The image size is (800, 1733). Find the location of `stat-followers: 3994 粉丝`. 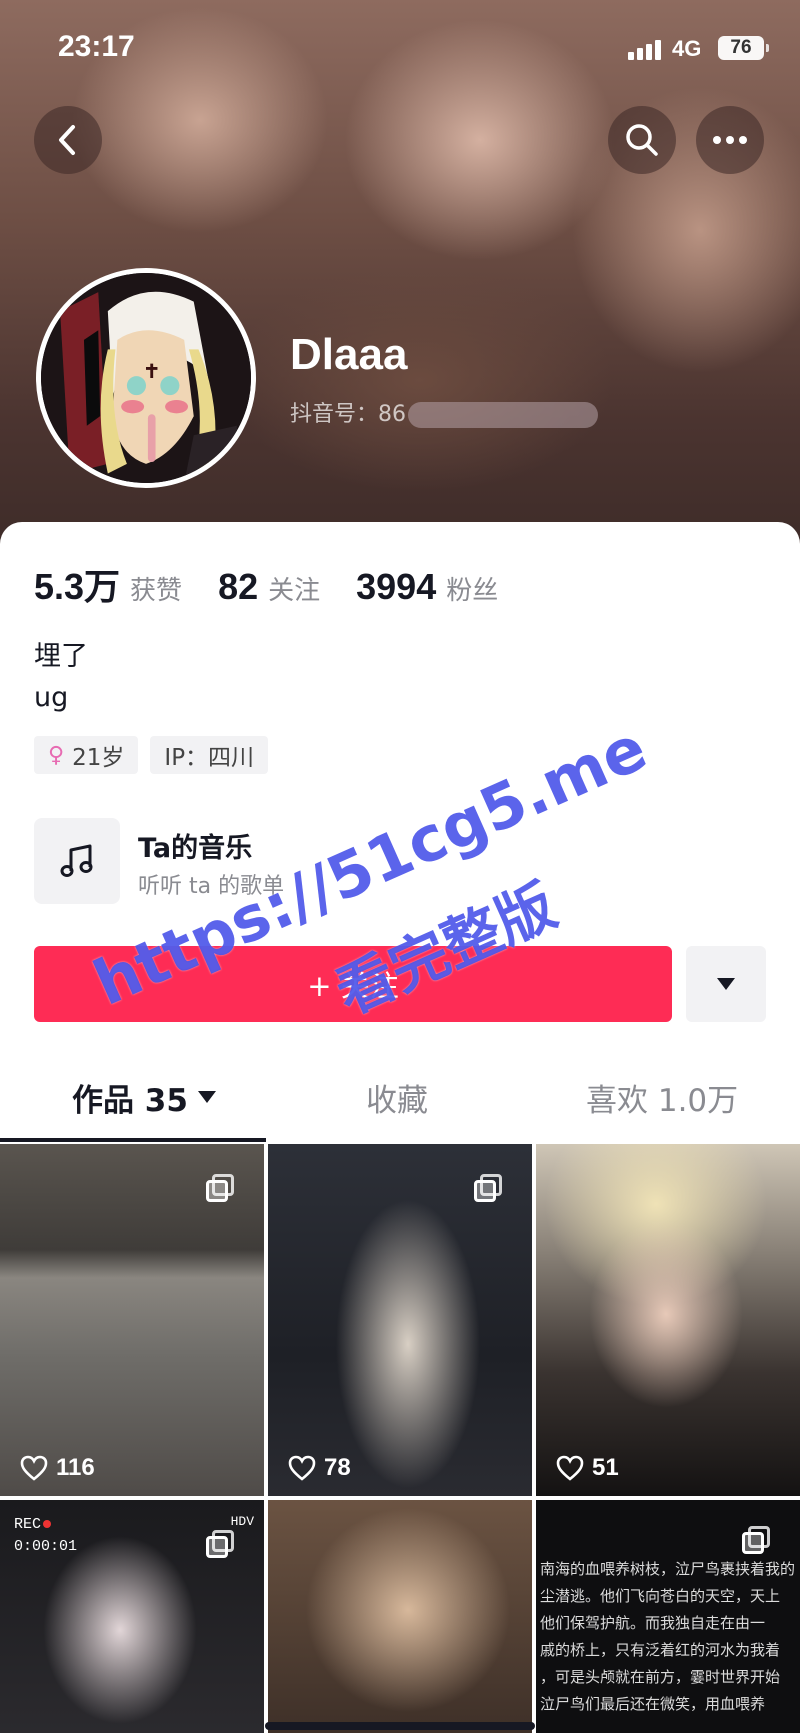

stat-followers: 3994 粉丝 is located at coordinates (427, 587).